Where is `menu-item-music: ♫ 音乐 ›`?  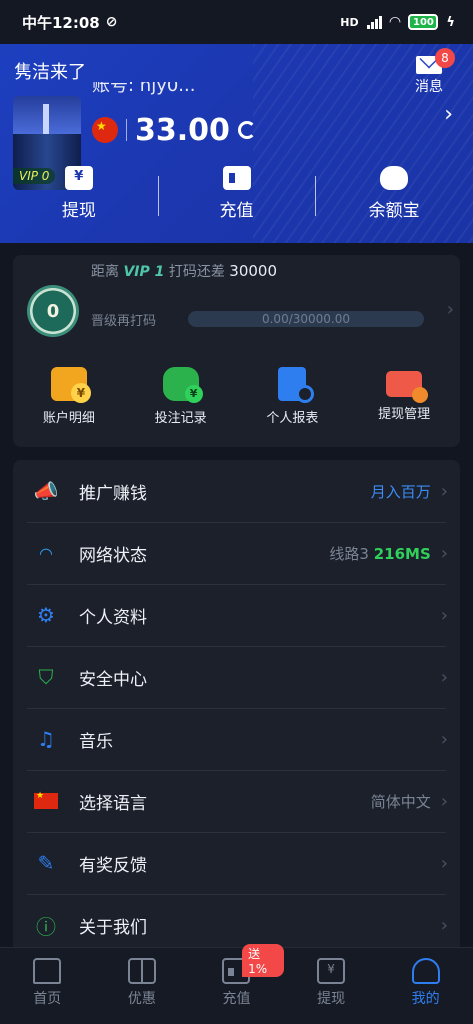
menu-item-music: ♫ 音乐 › is located at coordinates (236, 739).